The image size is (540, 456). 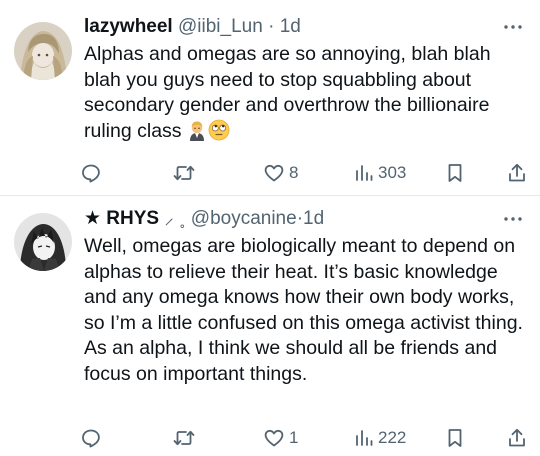 I want to click on display-name: ★ RHYS, so click(x=121, y=218).